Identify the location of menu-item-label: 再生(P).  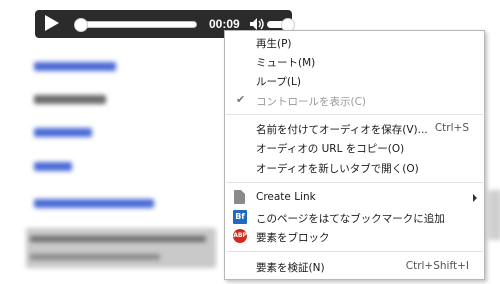
(274, 44).